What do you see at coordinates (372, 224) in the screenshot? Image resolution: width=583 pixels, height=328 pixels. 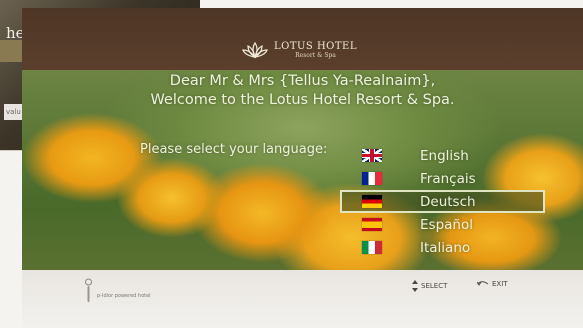 I see `spain-flag-icon` at bounding box center [372, 224].